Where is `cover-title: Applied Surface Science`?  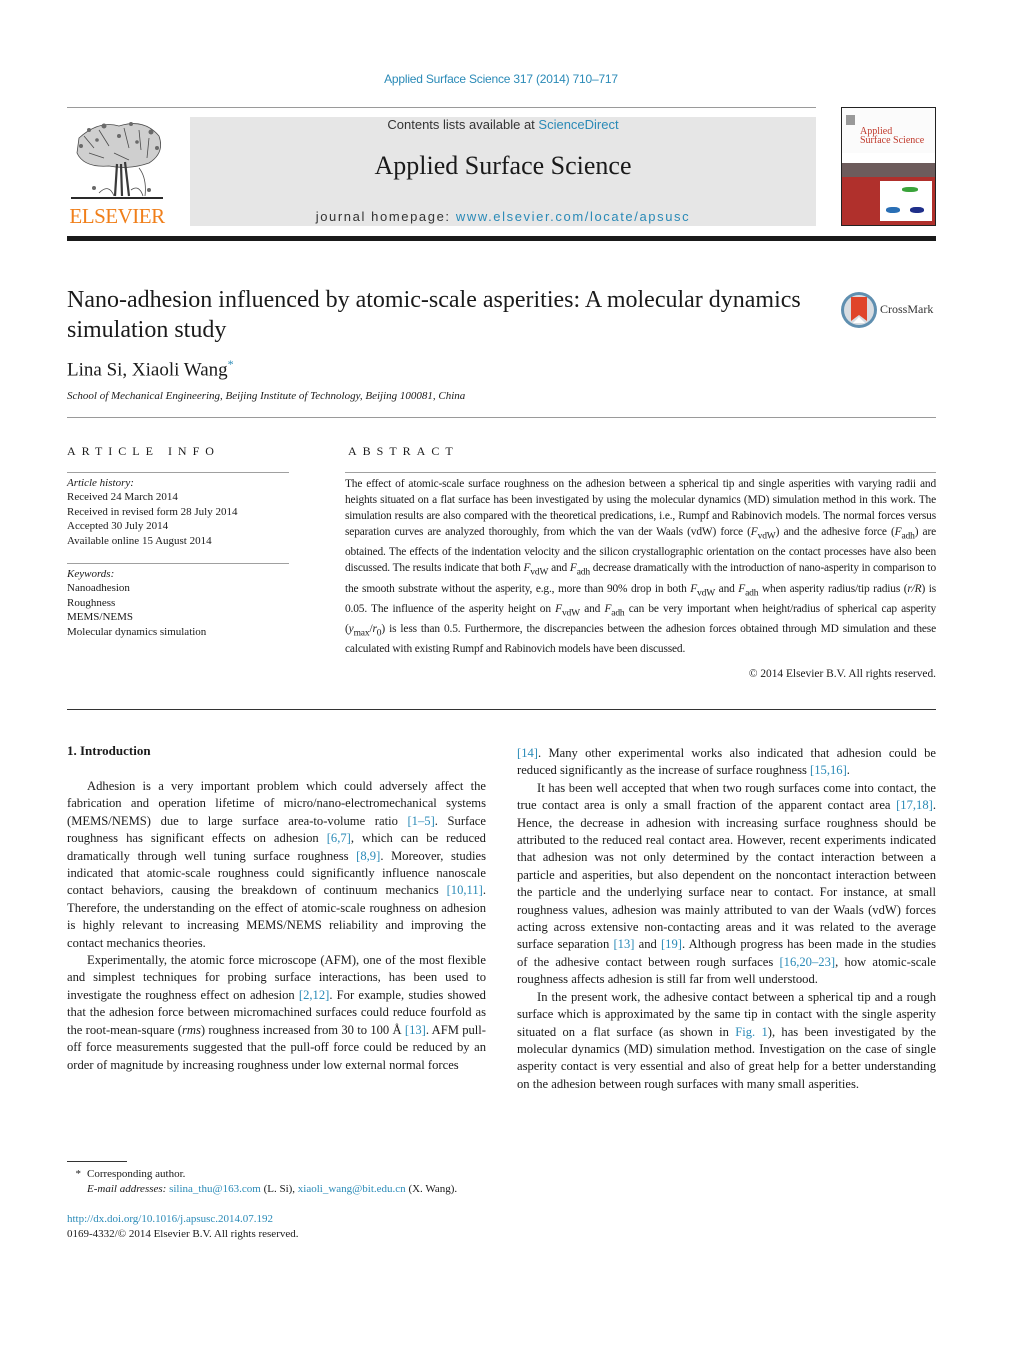 cover-title: Applied Surface Science is located at coordinates (892, 136).